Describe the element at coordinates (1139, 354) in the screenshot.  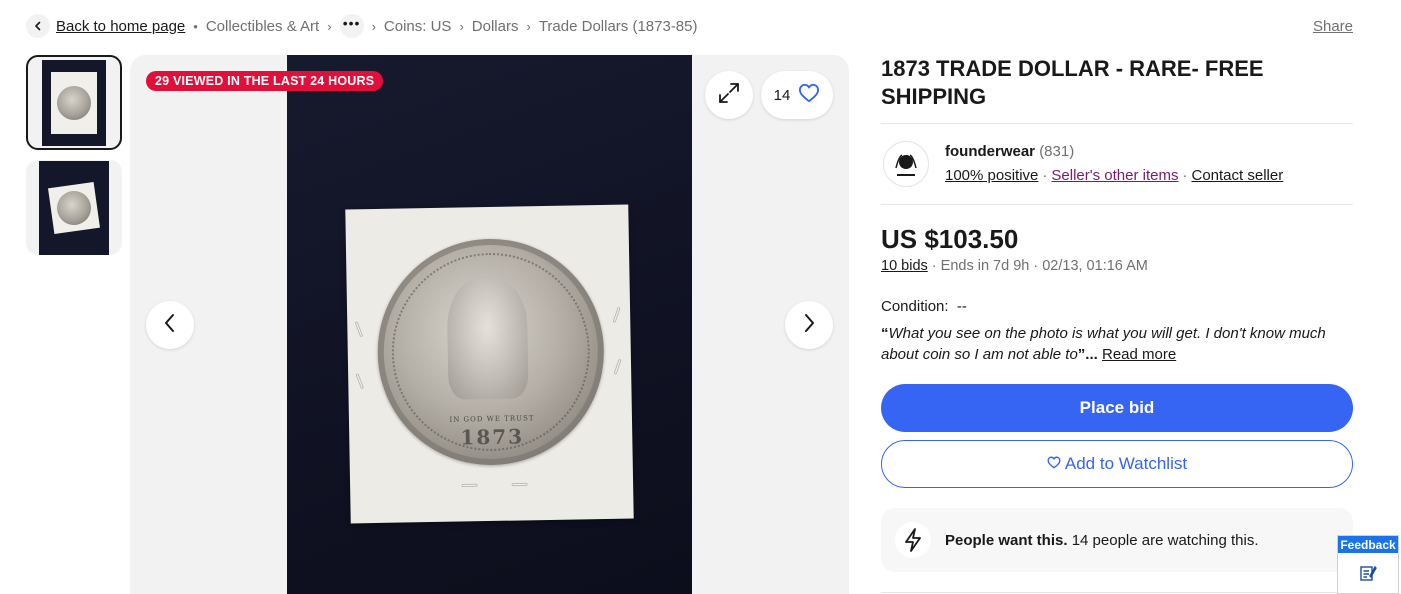
I see `read-more-link: Read more` at that location.